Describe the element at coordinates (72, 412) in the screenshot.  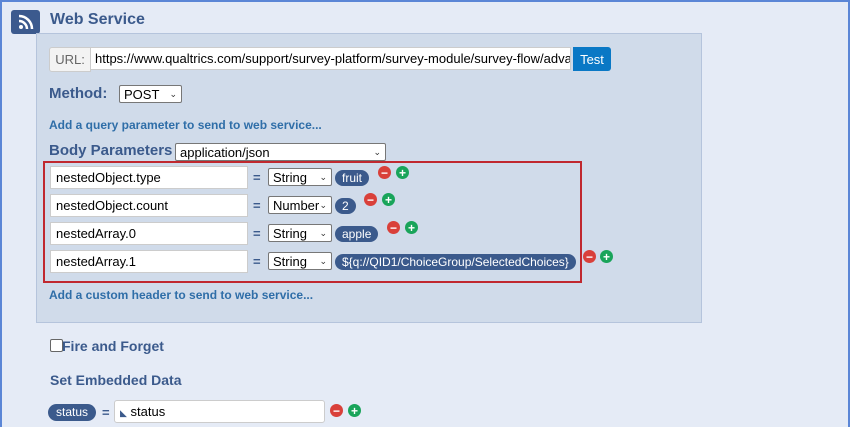
I see `embedded-field-pill: status` at that location.